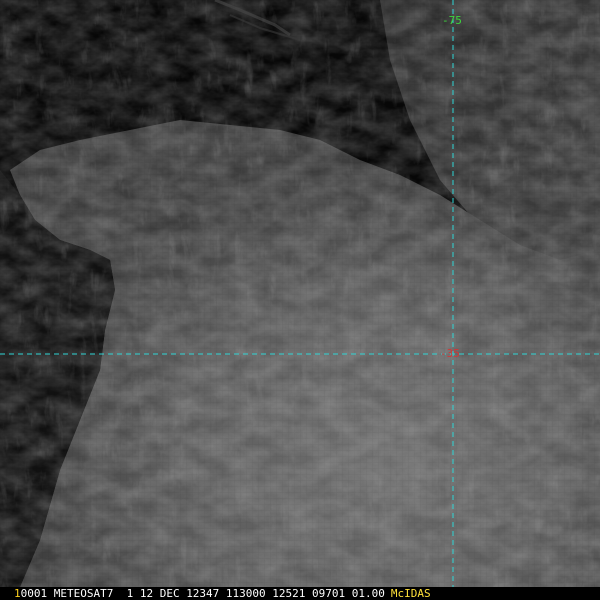 Image resolution: width=600 pixels, height=600 pixels. I want to click on longitude-label: -75, so click(452, 20).